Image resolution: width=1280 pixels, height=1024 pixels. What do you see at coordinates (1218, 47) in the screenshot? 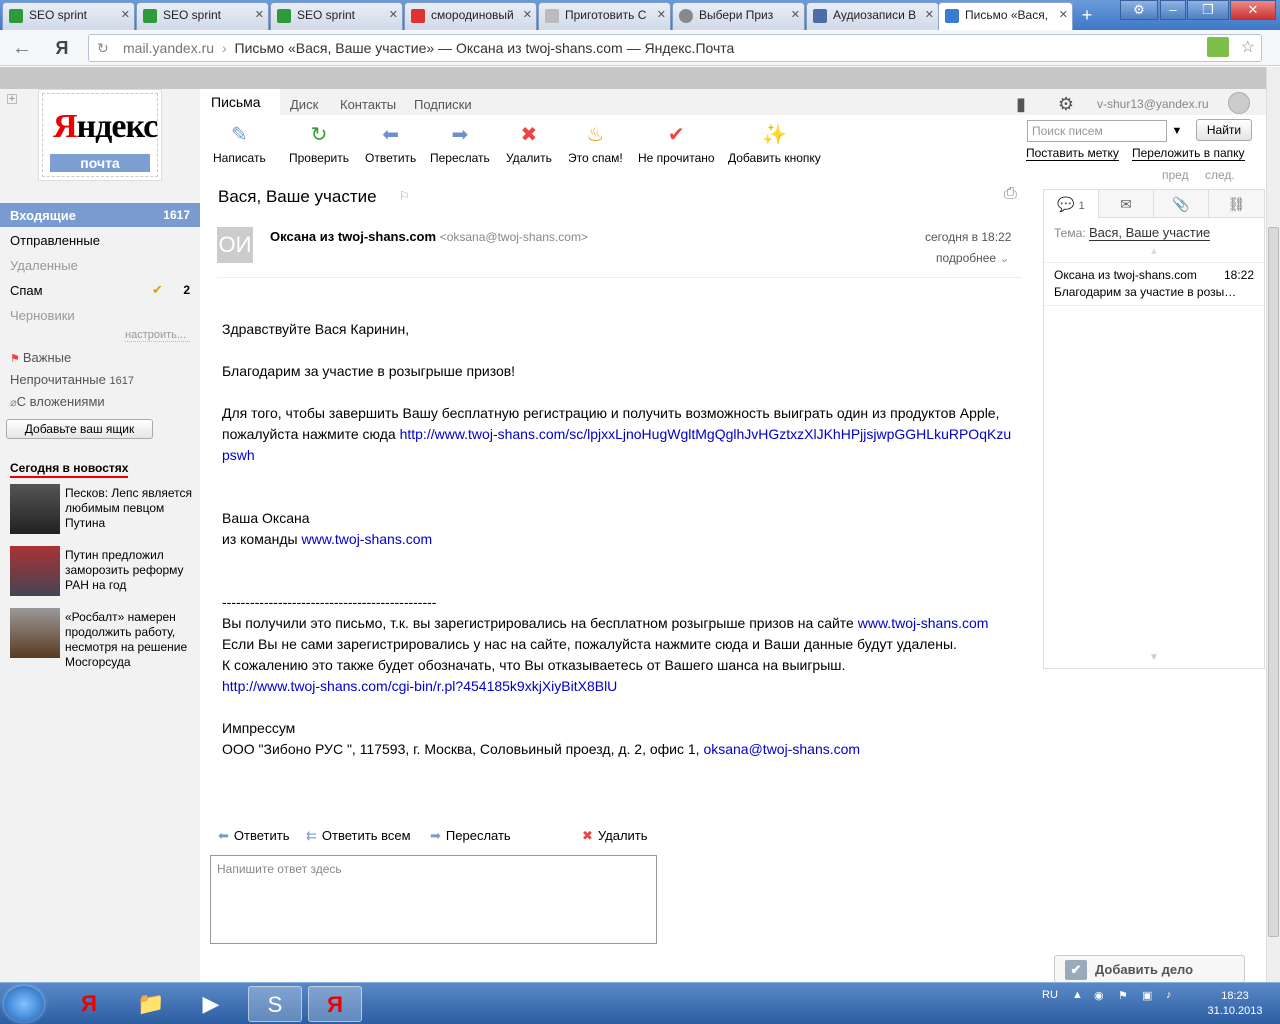
I see `lock-icon` at bounding box center [1218, 47].